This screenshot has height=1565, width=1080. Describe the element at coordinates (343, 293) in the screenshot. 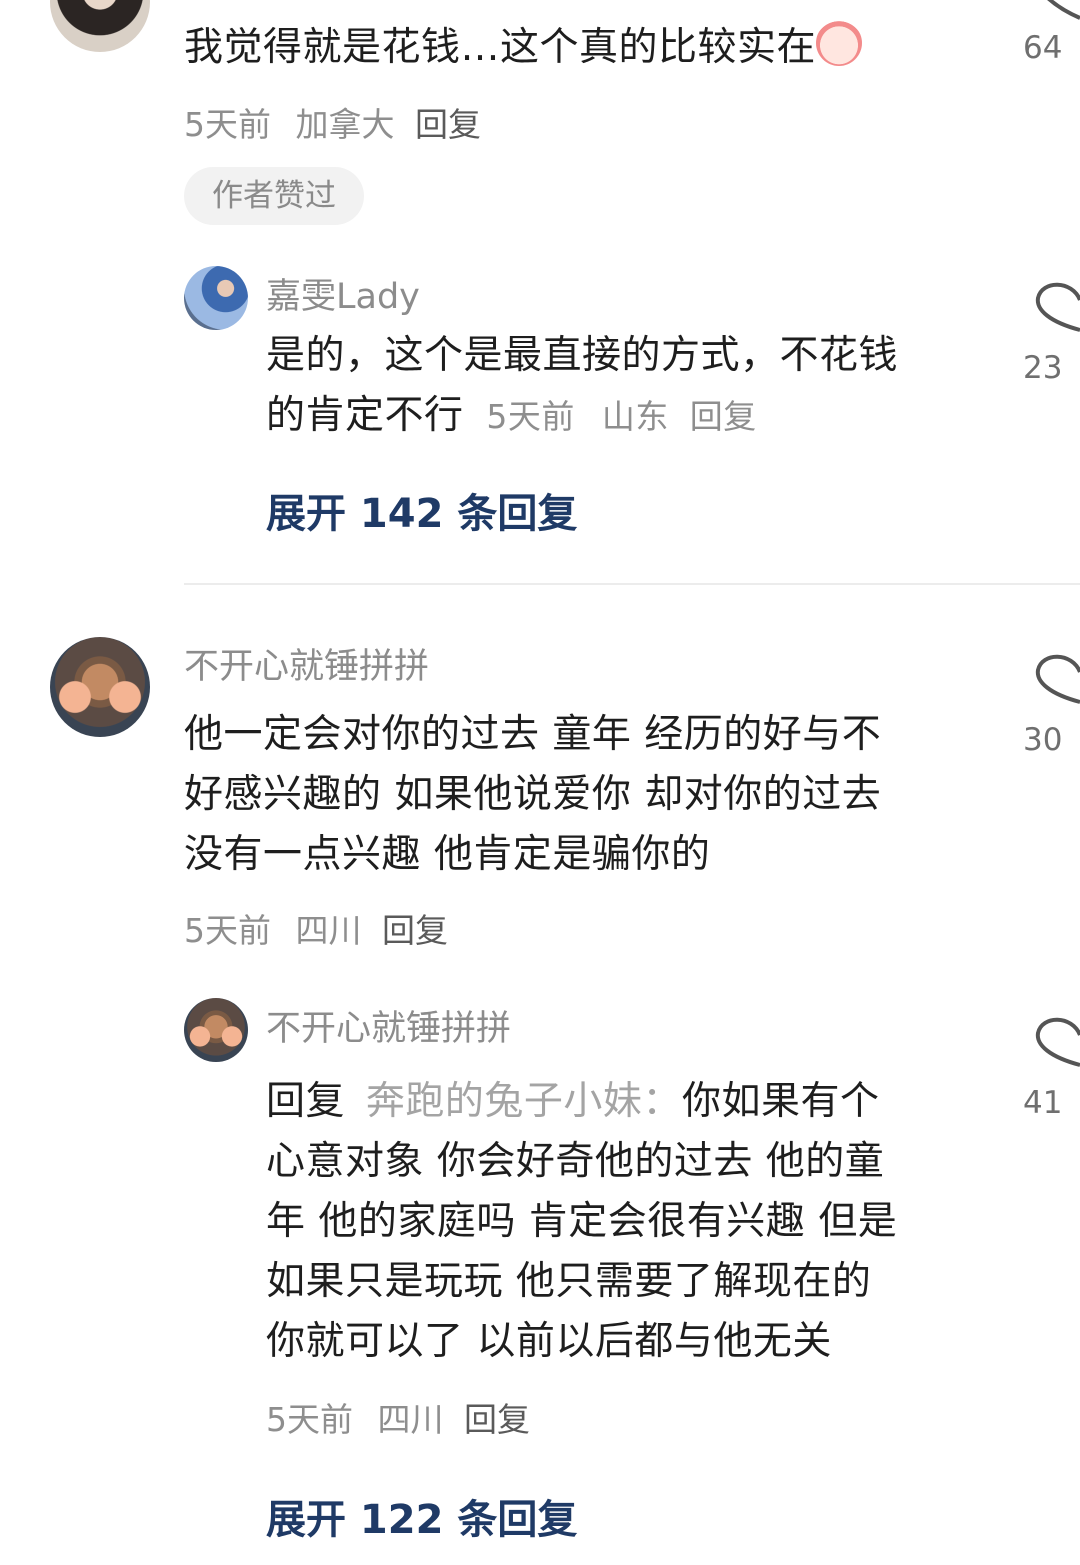

I see `username: 嘉雯Lady` at that location.